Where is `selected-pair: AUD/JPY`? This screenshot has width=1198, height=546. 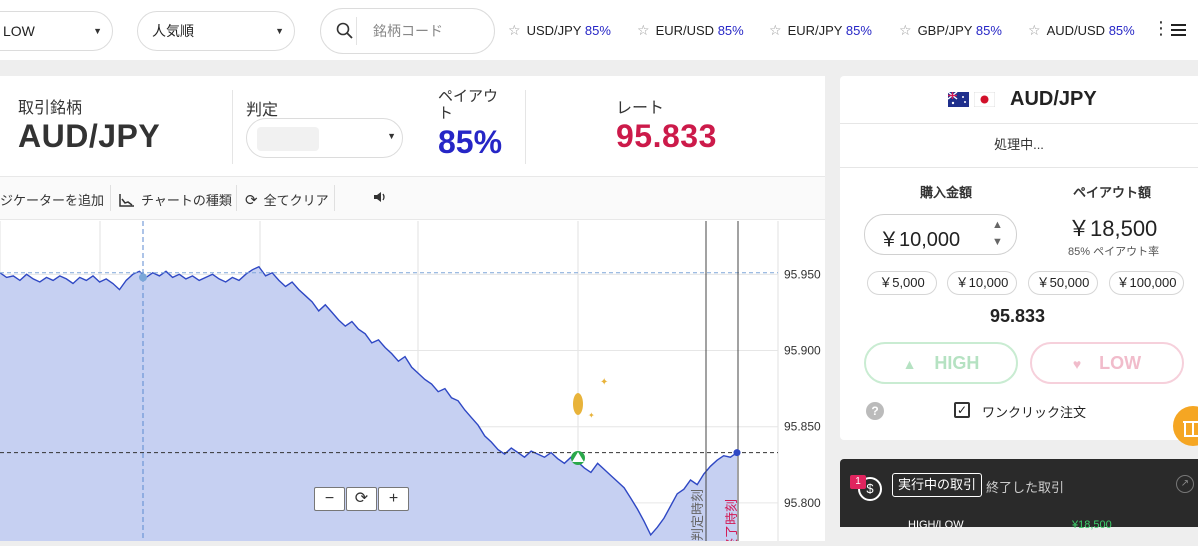 selected-pair: AUD/JPY is located at coordinates (89, 136).